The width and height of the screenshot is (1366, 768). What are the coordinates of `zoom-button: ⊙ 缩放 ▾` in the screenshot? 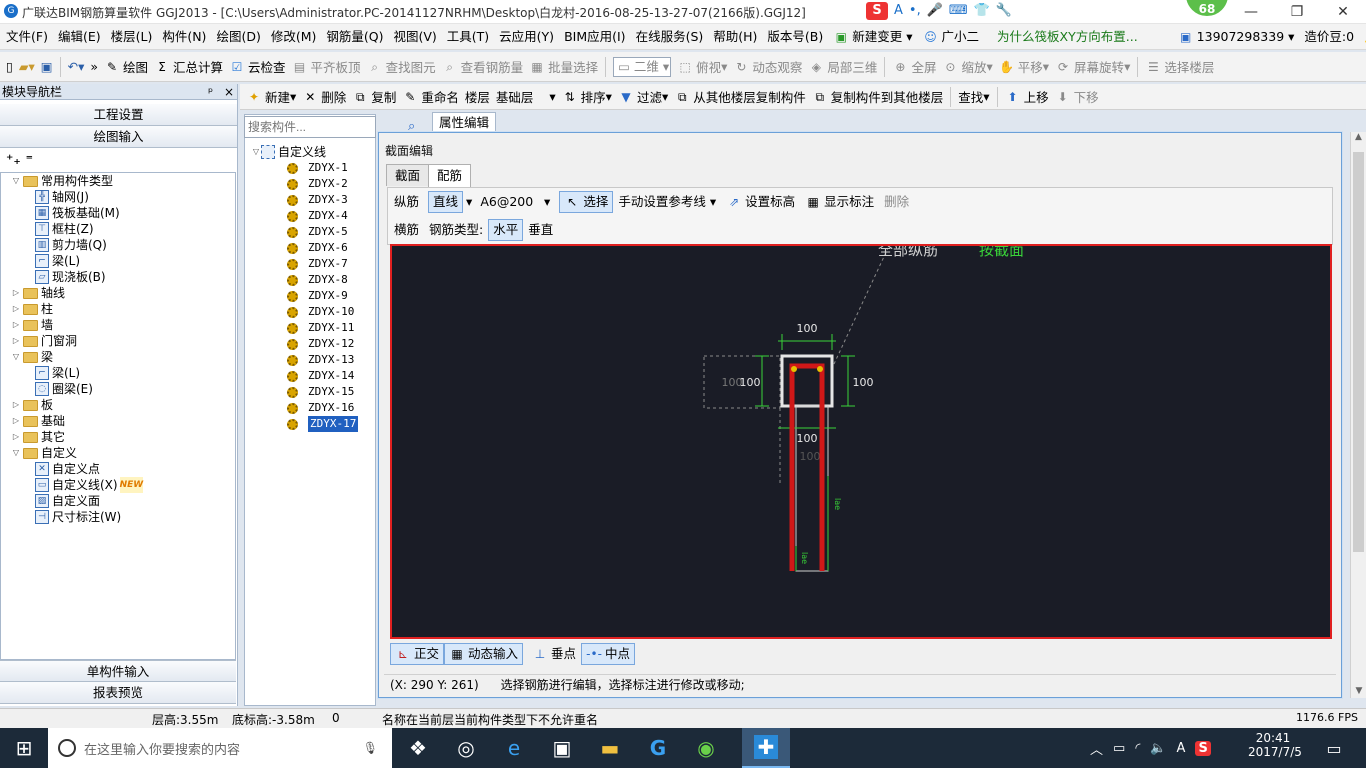 It's located at (967, 67).